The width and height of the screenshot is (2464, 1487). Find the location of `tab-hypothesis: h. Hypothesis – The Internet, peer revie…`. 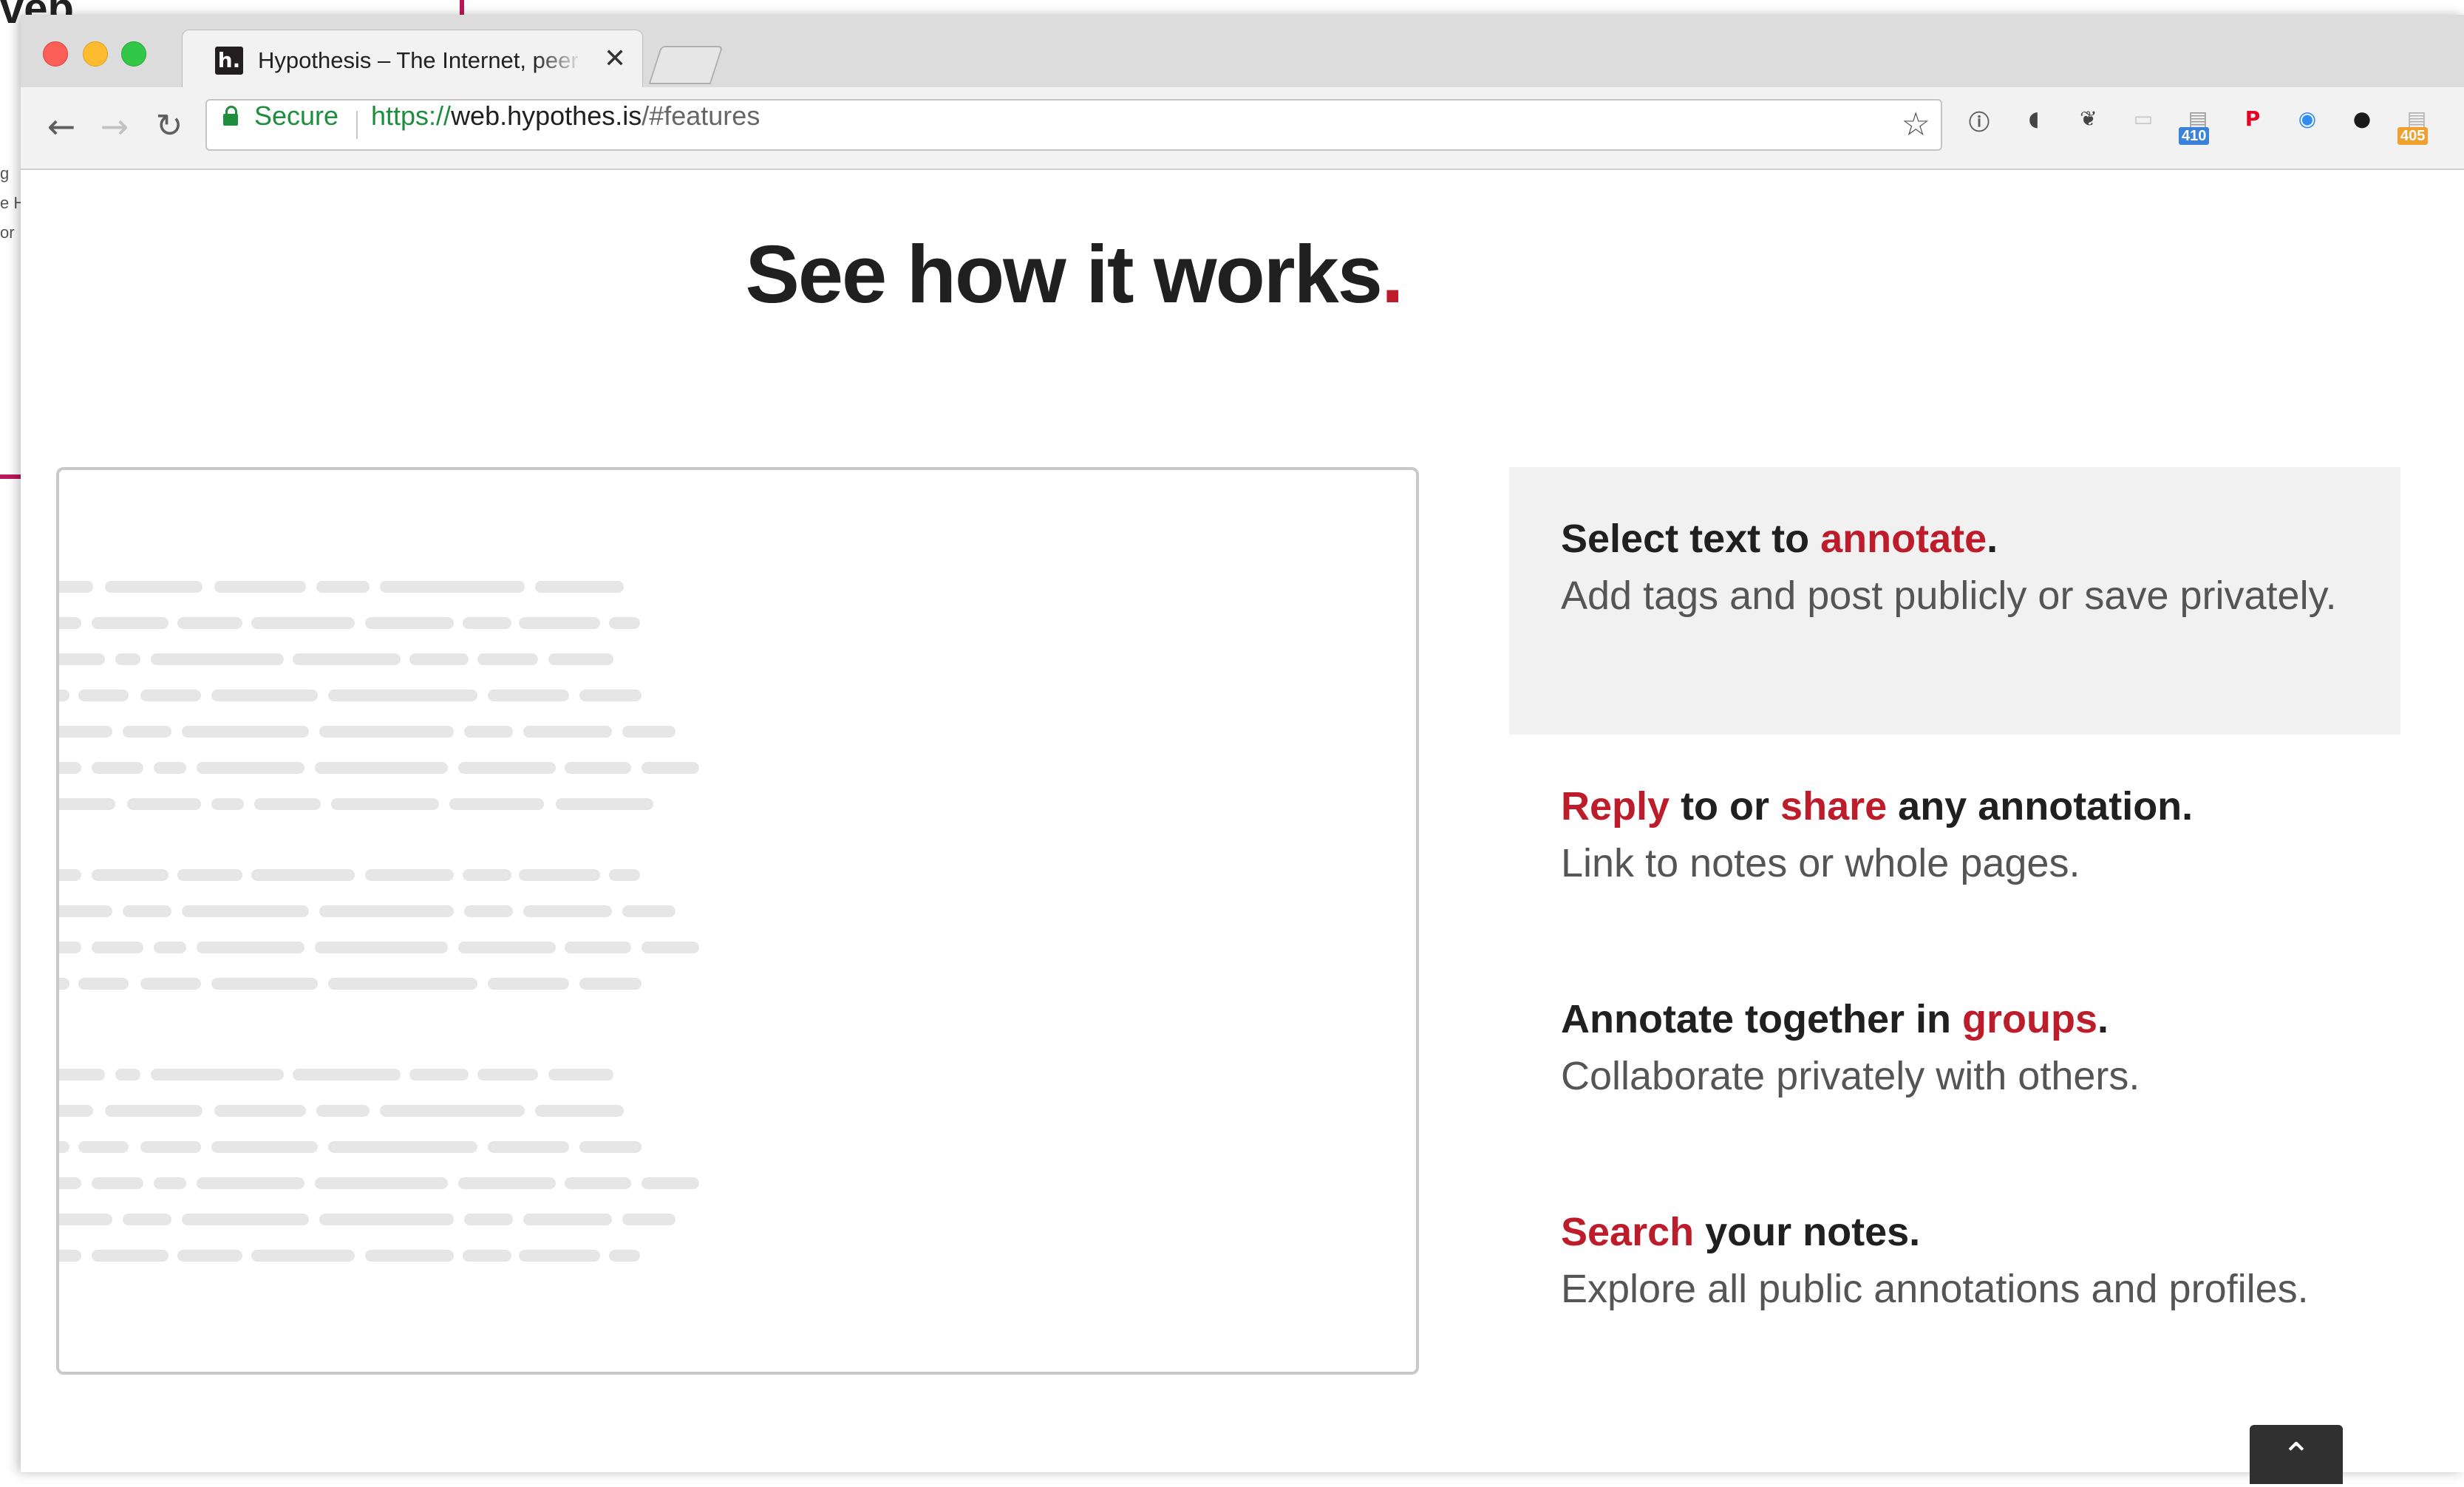

tab-hypothesis: h. Hypothesis – The Internet, peer revie… is located at coordinates (413, 60).